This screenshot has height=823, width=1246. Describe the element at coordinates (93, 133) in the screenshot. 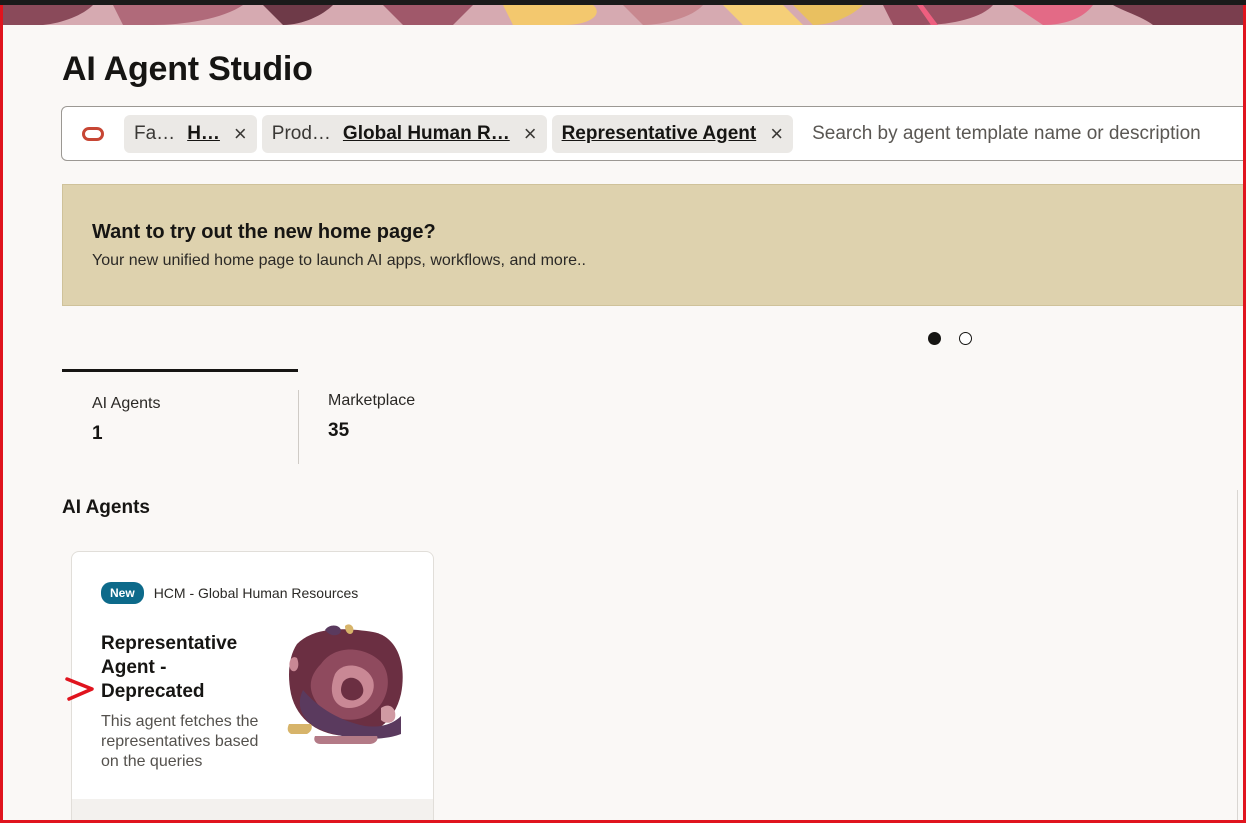

I see `oracle-logo-icon` at that location.